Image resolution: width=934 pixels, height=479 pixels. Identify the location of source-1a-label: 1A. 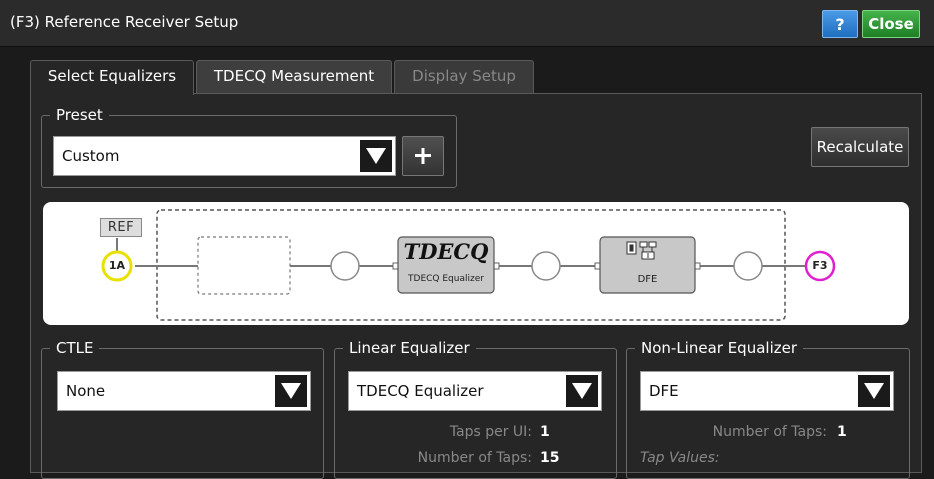
(117, 265).